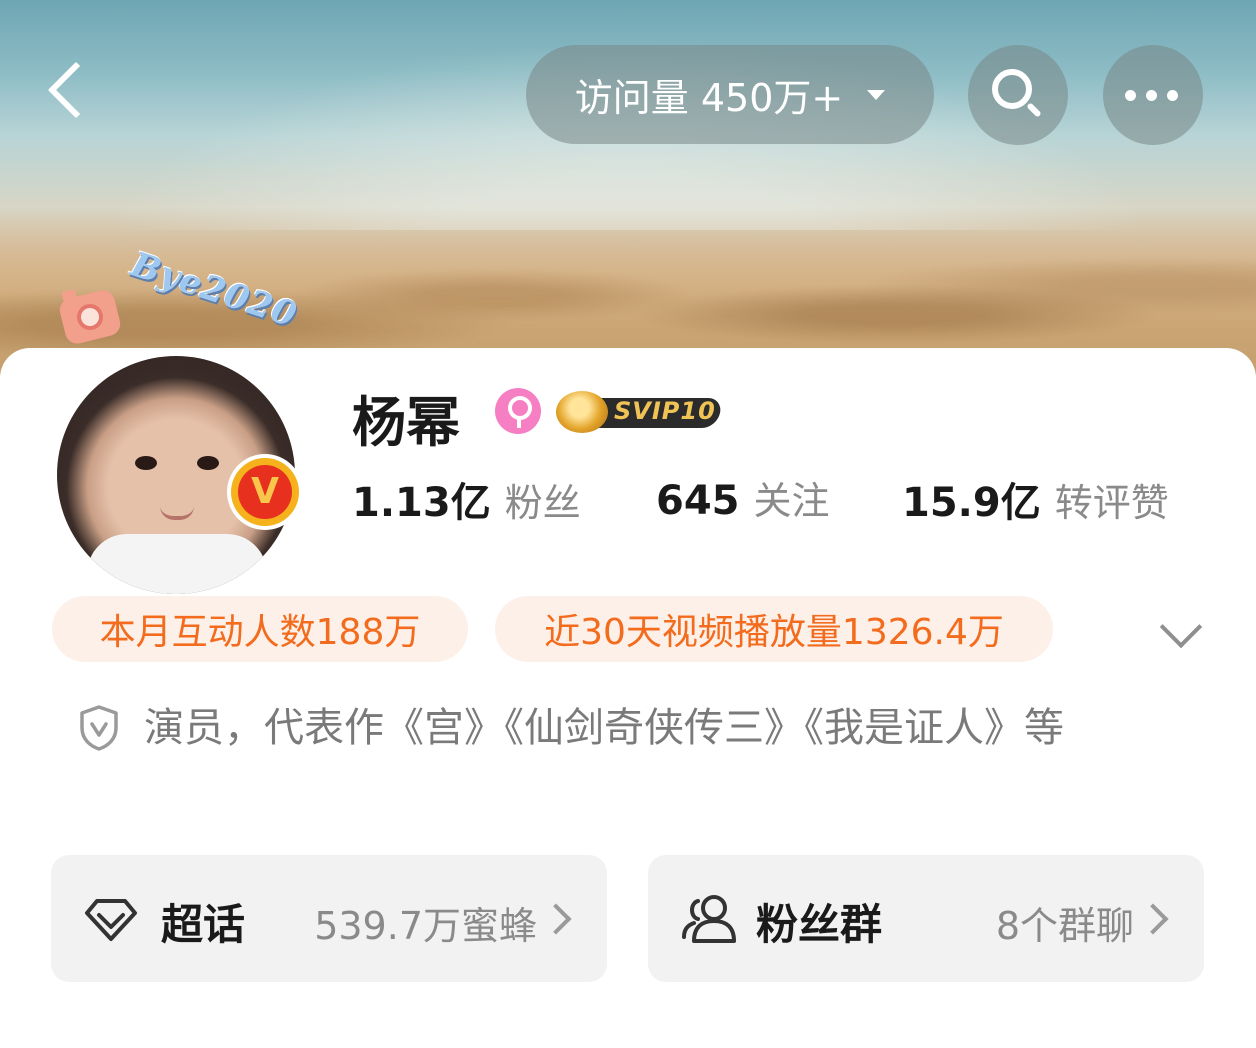 The width and height of the screenshot is (1256, 1048). What do you see at coordinates (179, 303) in the screenshot?
I see `avatar-decoration: Bye2020` at bounding box center [179, 303].